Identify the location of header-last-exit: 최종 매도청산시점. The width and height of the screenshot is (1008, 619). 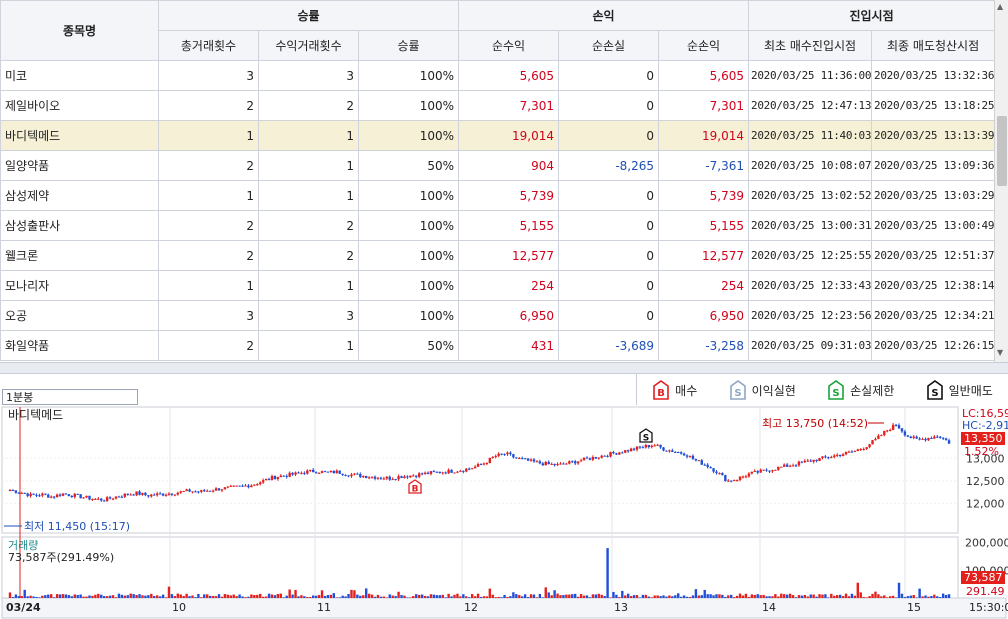
(932, 45).